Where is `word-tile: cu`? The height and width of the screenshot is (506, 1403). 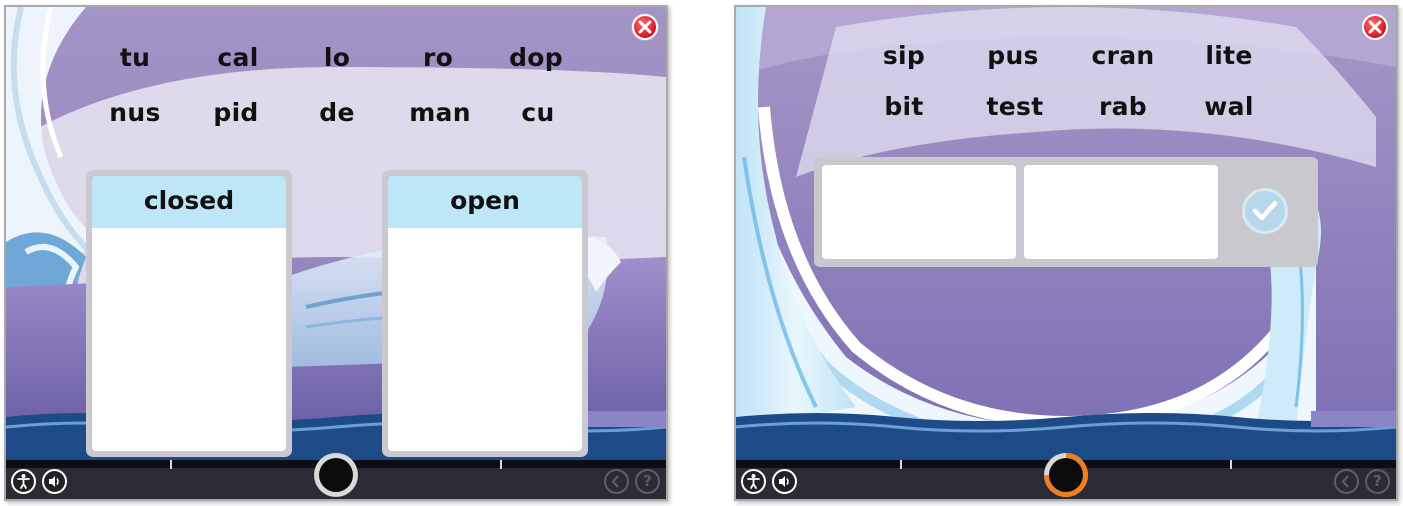
word-tile: cu is located at coordinates (537, 112).